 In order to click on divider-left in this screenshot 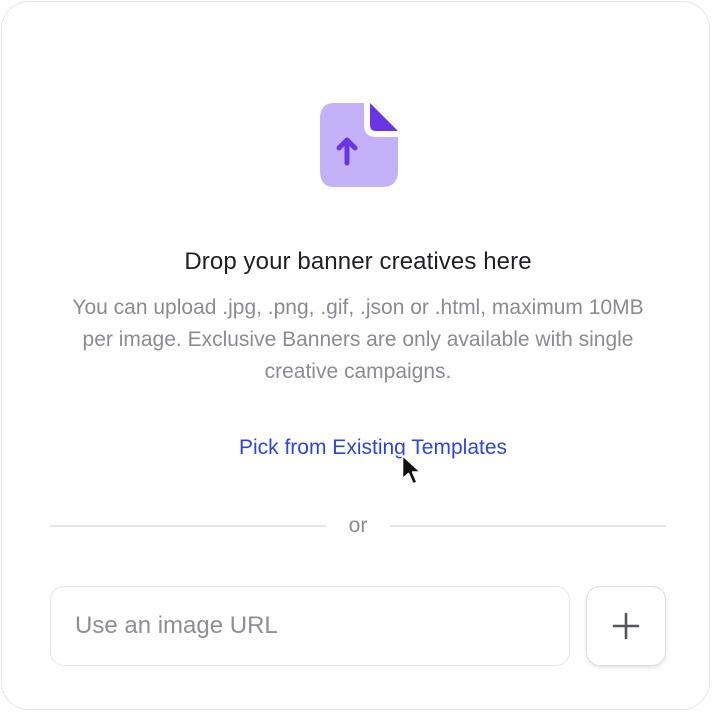, I will do `click(188, 526)`.